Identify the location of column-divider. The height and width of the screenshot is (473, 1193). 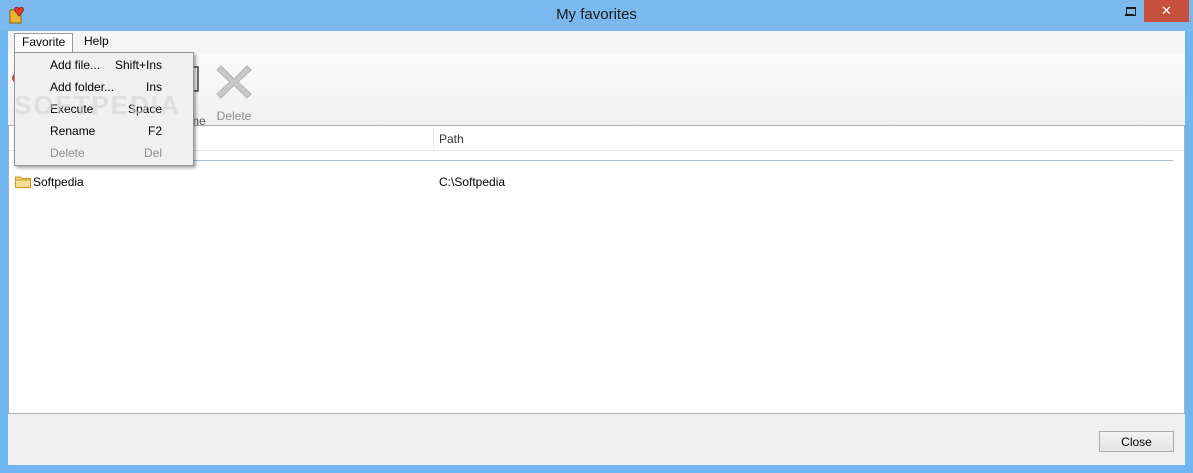
(433, 138).